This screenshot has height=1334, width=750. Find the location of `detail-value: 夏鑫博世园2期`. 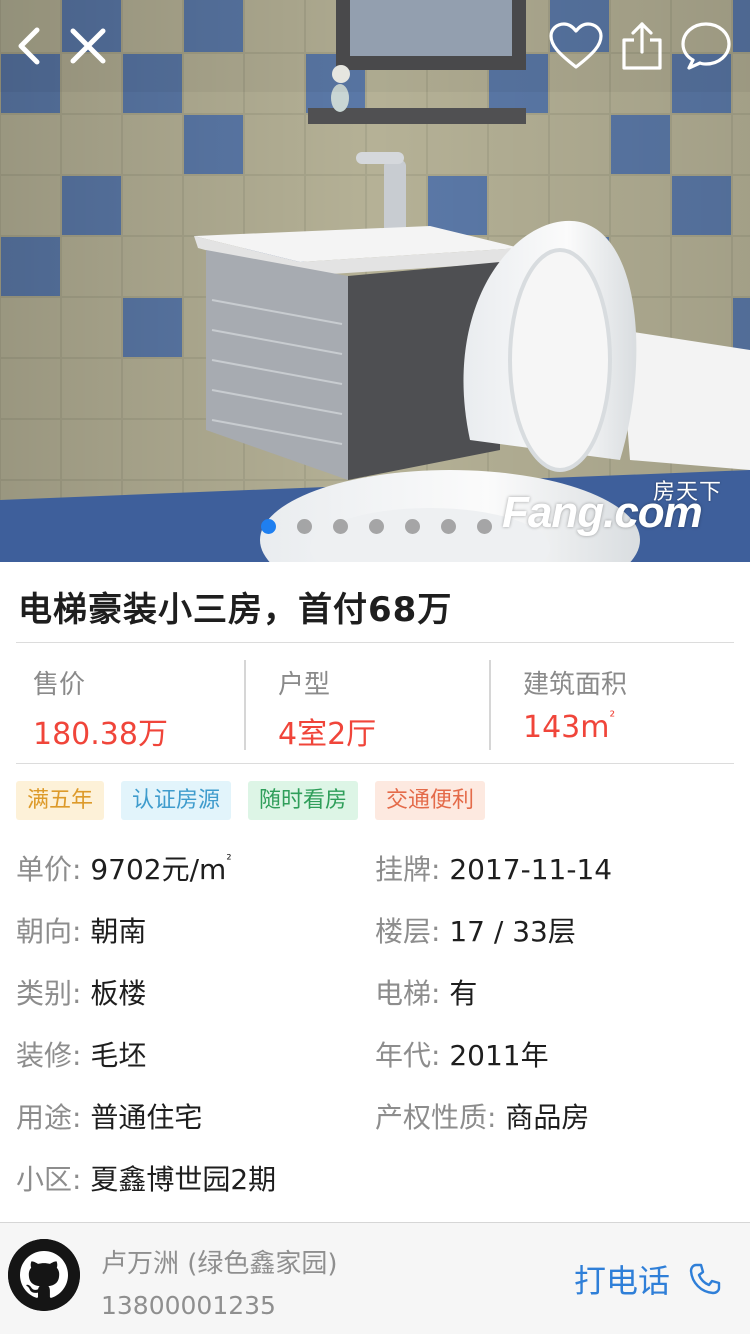

detail-value: 夏鑫博世园2期 is located at coordinates (183, 1179).